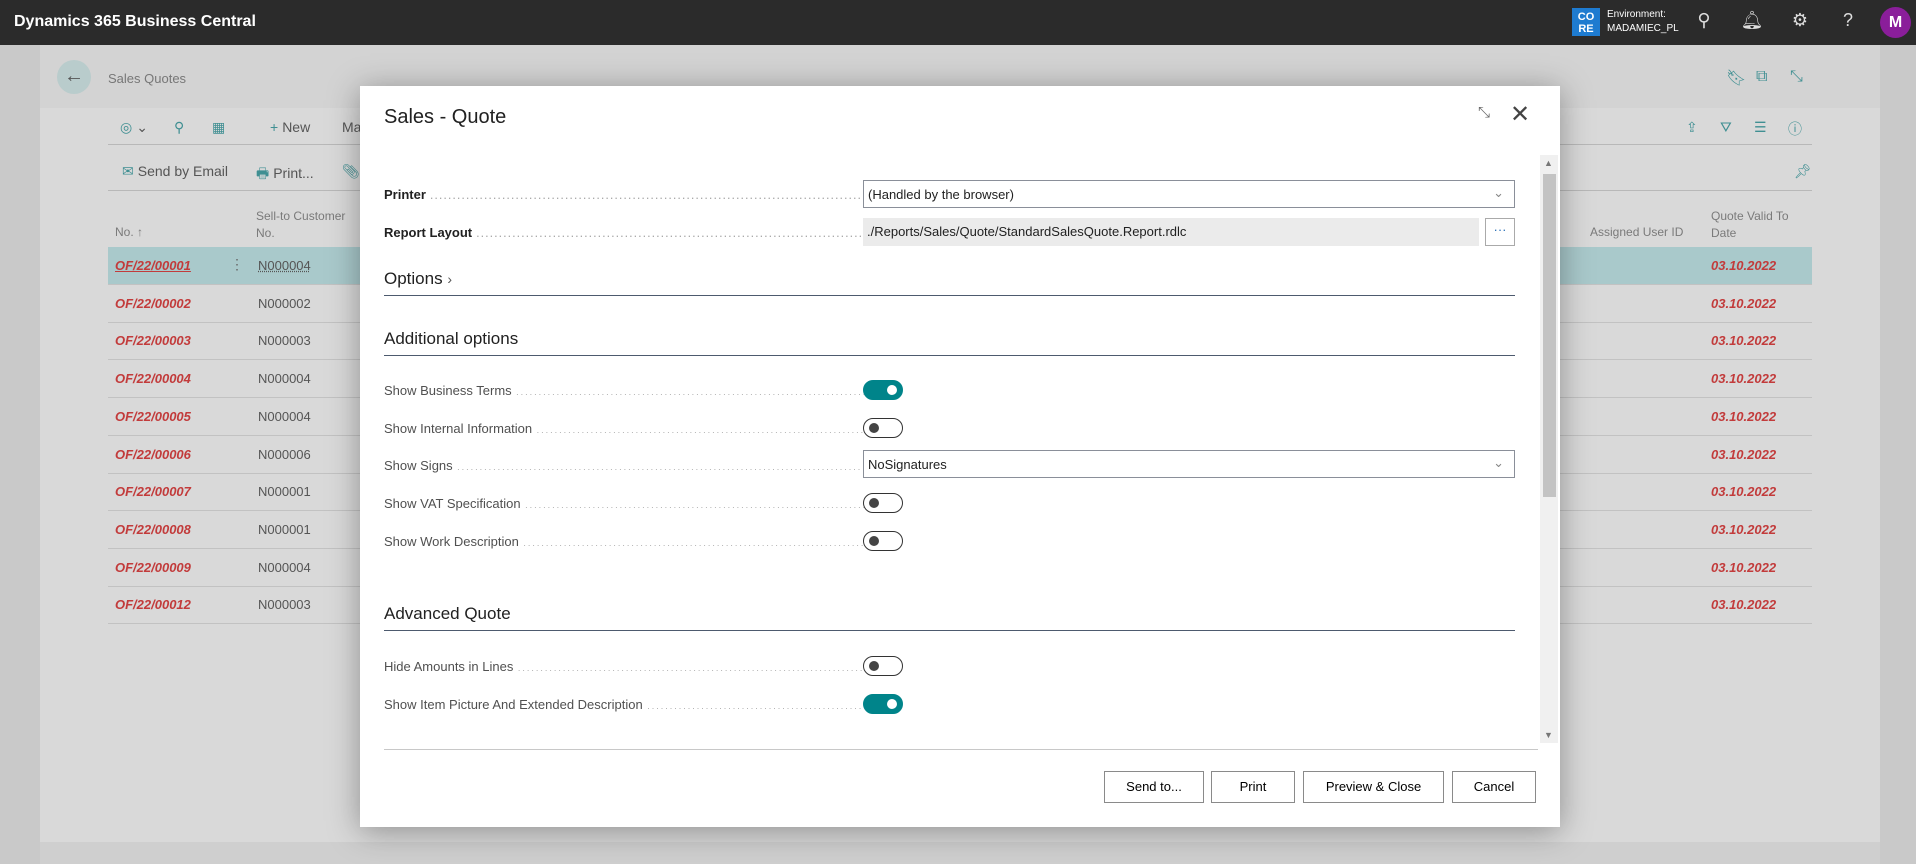  What do you see at coordinates (1805, 171) in the screenshot?
I see `unpin-icon: 📌︎` at bounding box center [1805, 171].